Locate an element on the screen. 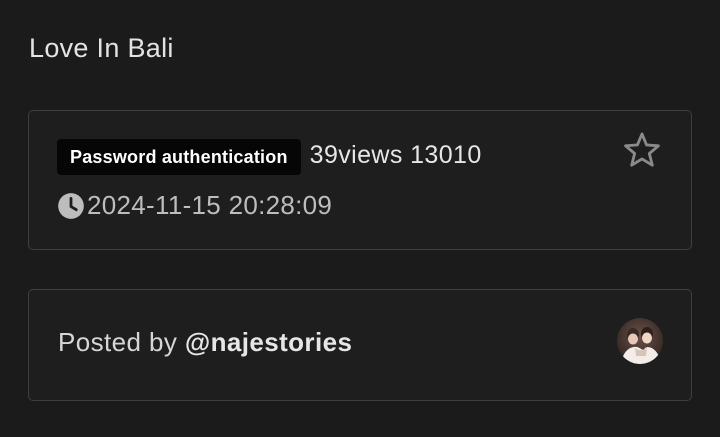  page-title: Love In Bali is located at coordinates (101, 48).